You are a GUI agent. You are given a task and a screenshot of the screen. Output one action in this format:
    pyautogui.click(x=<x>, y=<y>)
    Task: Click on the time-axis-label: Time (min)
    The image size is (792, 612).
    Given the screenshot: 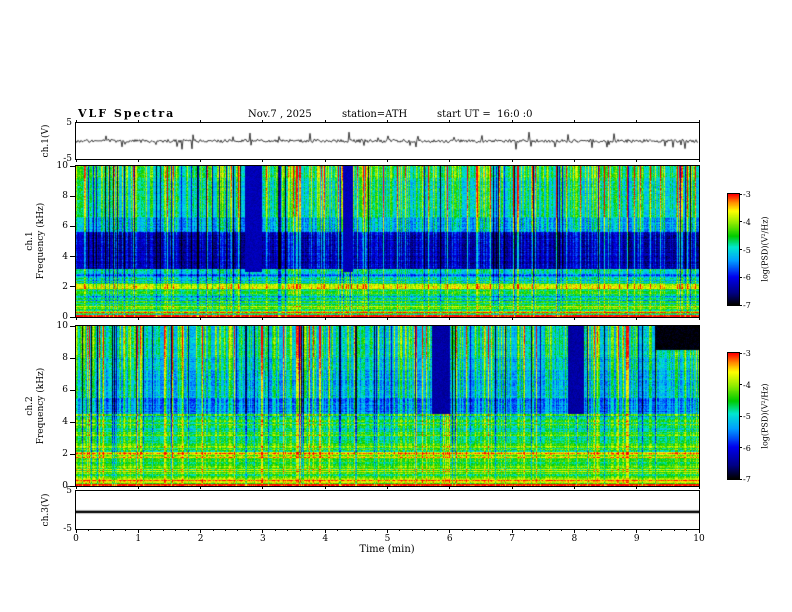 What is the action you would take?
    pyautogui.click(x=387, y=549)
    